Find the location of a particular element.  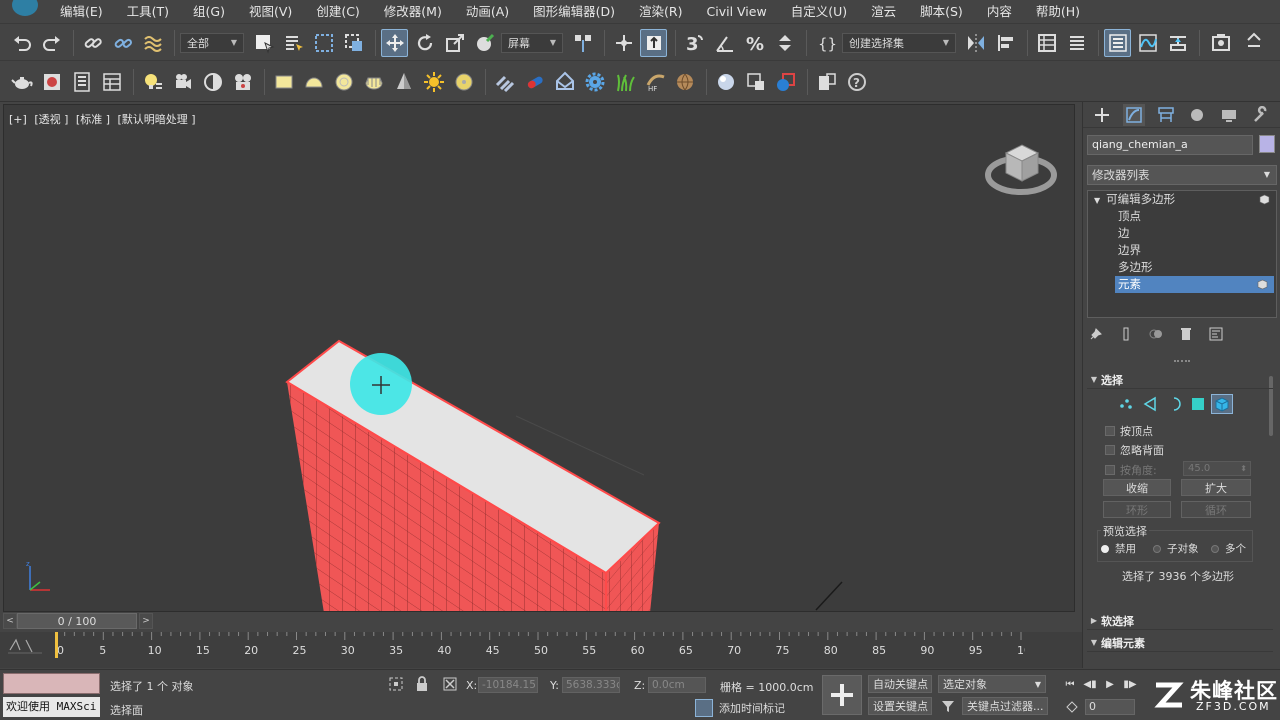

modify-tab-icon is located at coordinates (1133, 114).